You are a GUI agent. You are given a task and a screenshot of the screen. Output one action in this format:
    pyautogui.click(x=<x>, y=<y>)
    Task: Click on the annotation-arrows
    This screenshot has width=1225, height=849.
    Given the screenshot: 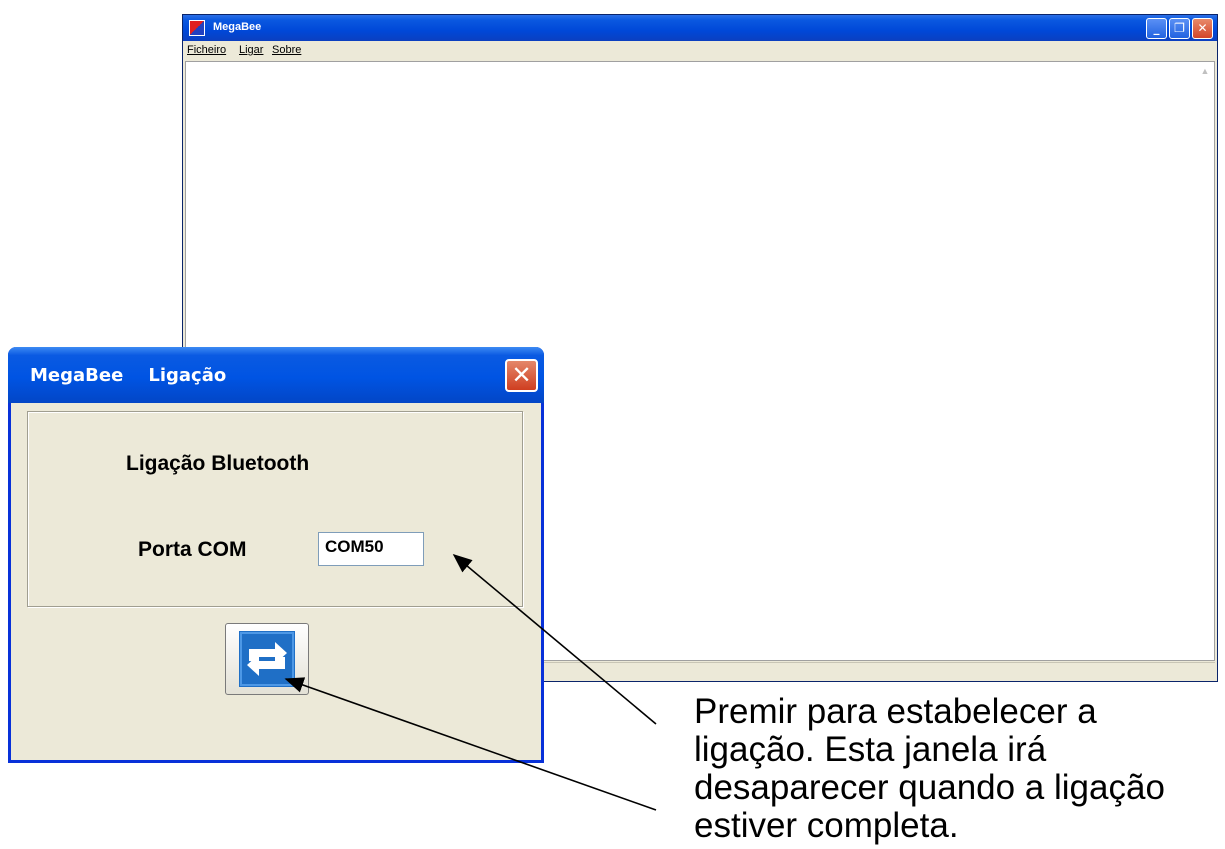 What is the action you would take?
    pyautogui.click(x=470, y=682)
    